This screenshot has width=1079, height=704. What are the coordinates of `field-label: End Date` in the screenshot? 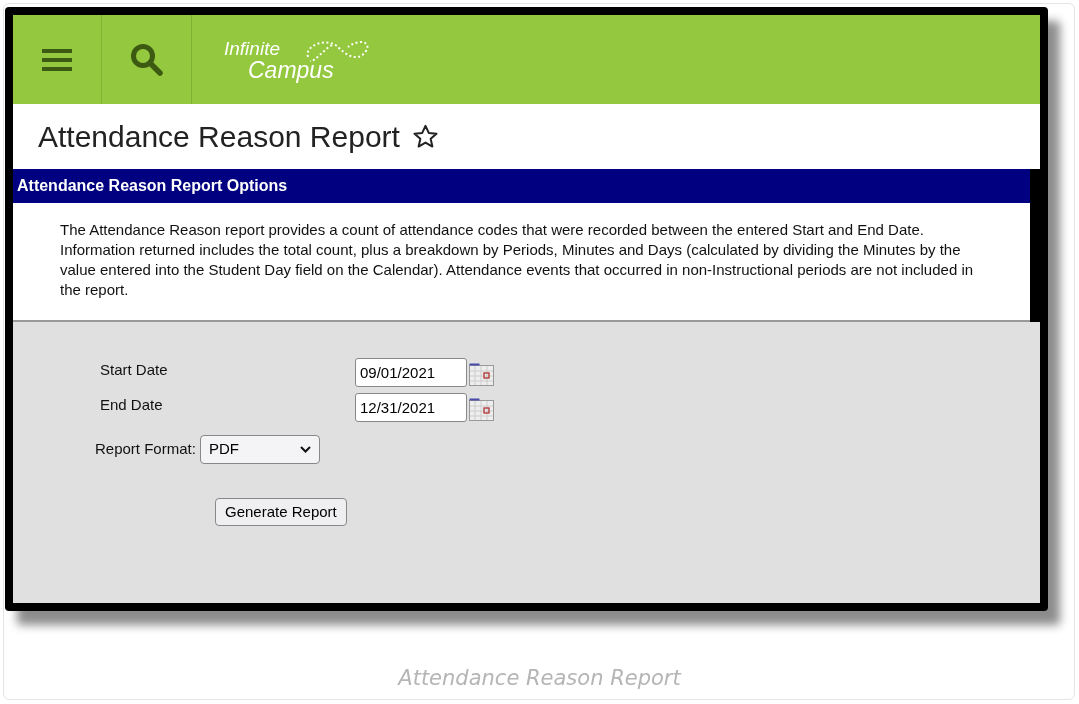 It's located at (132, 405).